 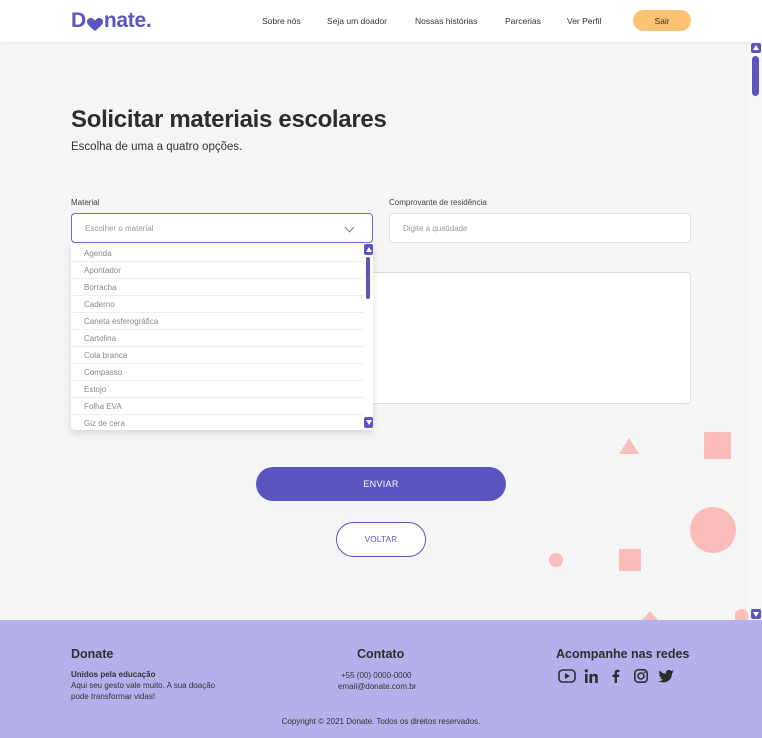 I want to click on footer-tagline: Unidos pela educação, so click(x=113, y=674).